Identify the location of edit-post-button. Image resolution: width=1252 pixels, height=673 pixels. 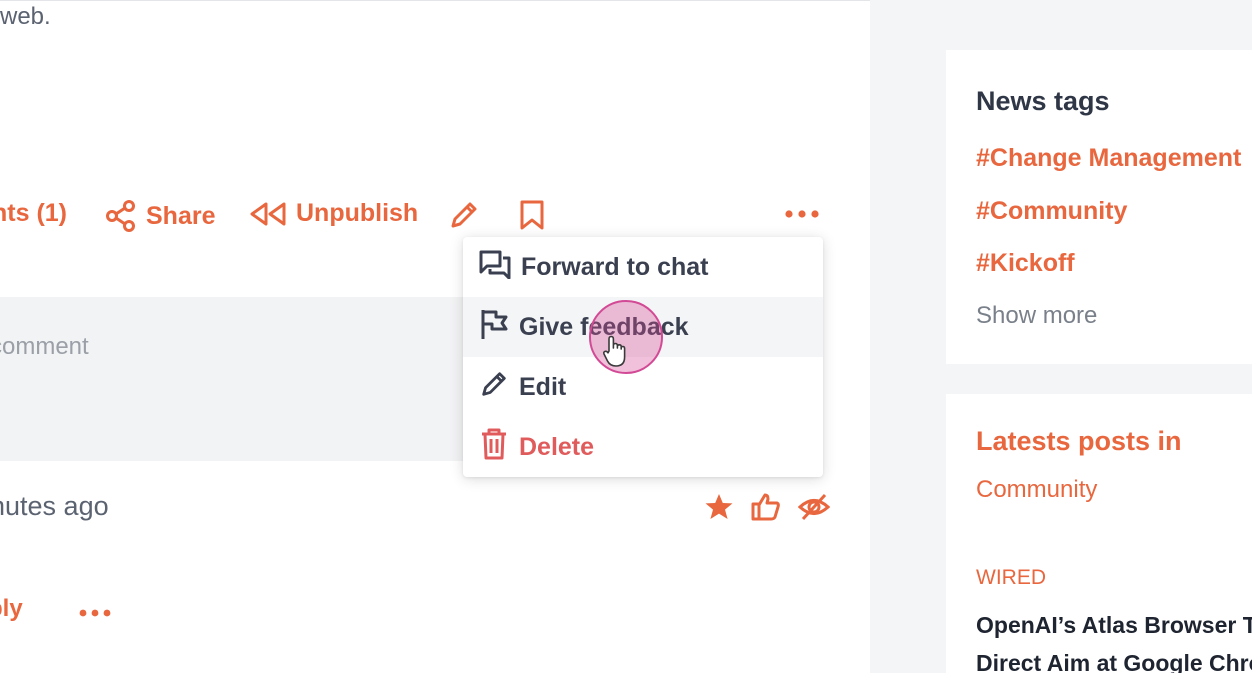
(464, 215).